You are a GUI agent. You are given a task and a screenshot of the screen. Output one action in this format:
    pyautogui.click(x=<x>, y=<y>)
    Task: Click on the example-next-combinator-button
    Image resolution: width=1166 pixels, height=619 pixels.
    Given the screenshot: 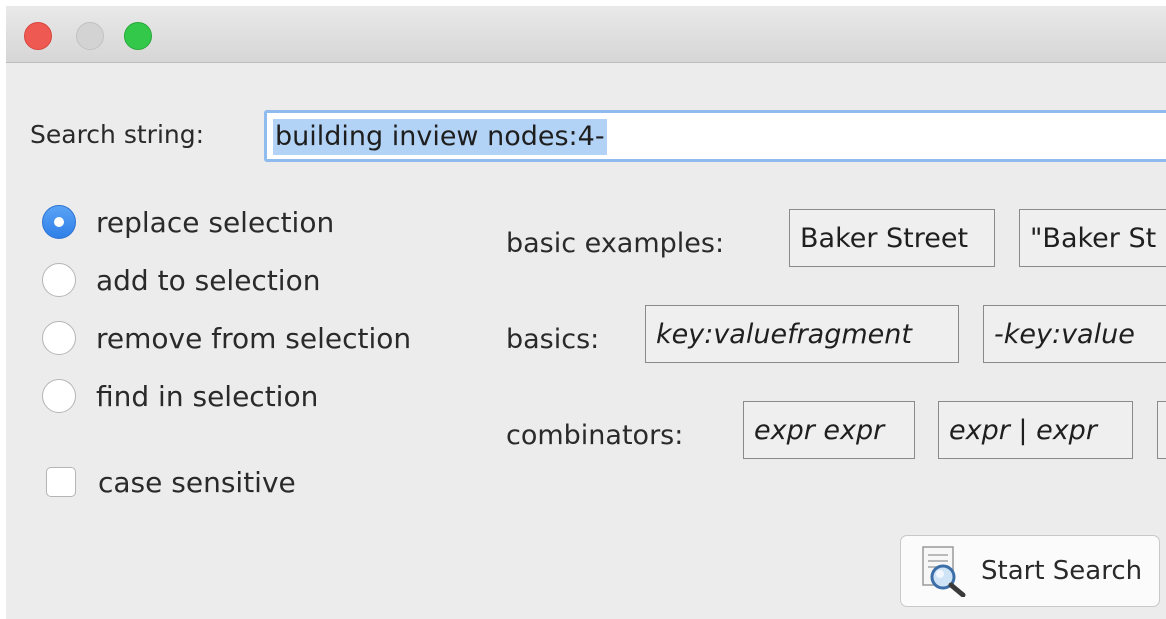 What is the action you would take?
    pyautogui.click(x=1161, y=430)
    